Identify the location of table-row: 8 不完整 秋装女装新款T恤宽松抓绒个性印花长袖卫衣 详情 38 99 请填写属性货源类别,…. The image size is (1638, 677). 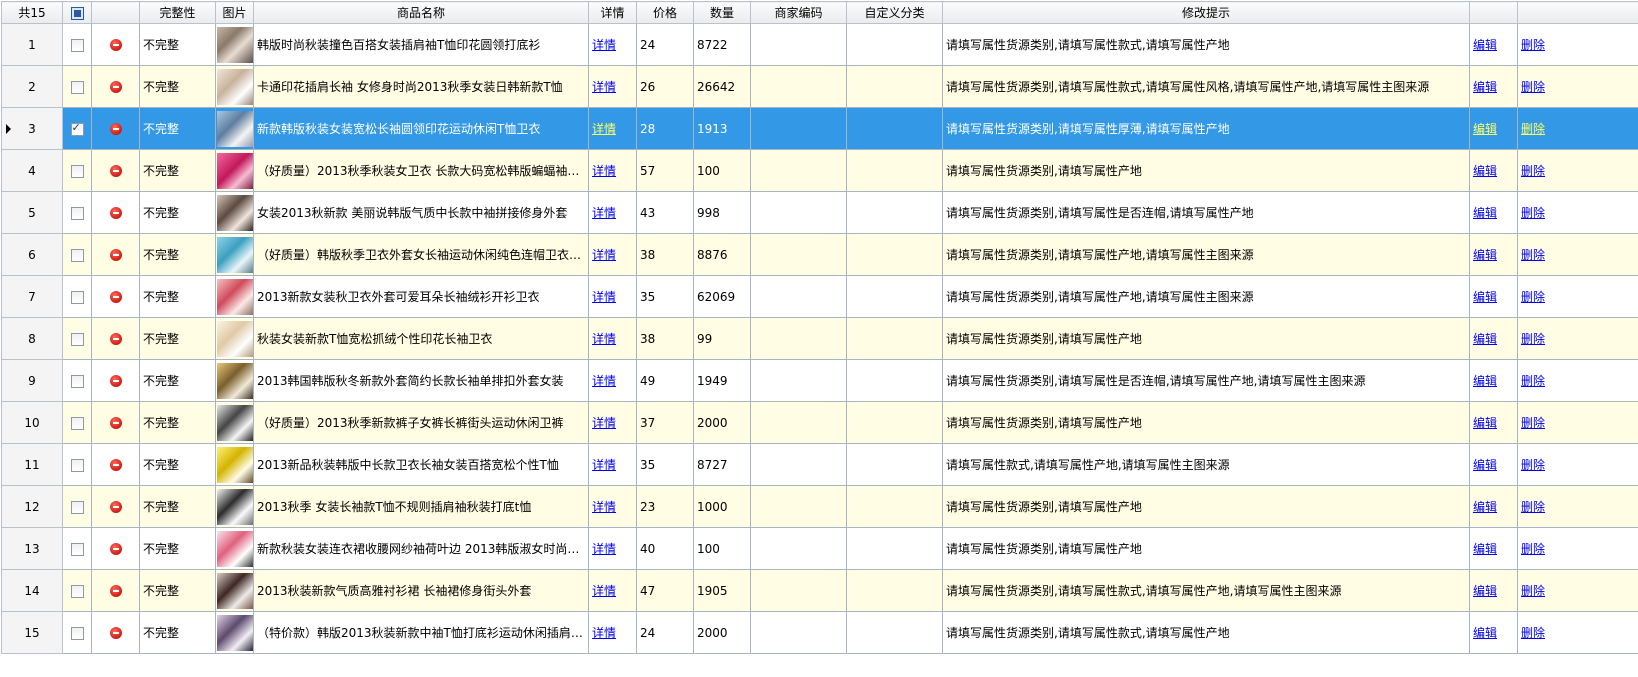
(819, 338).